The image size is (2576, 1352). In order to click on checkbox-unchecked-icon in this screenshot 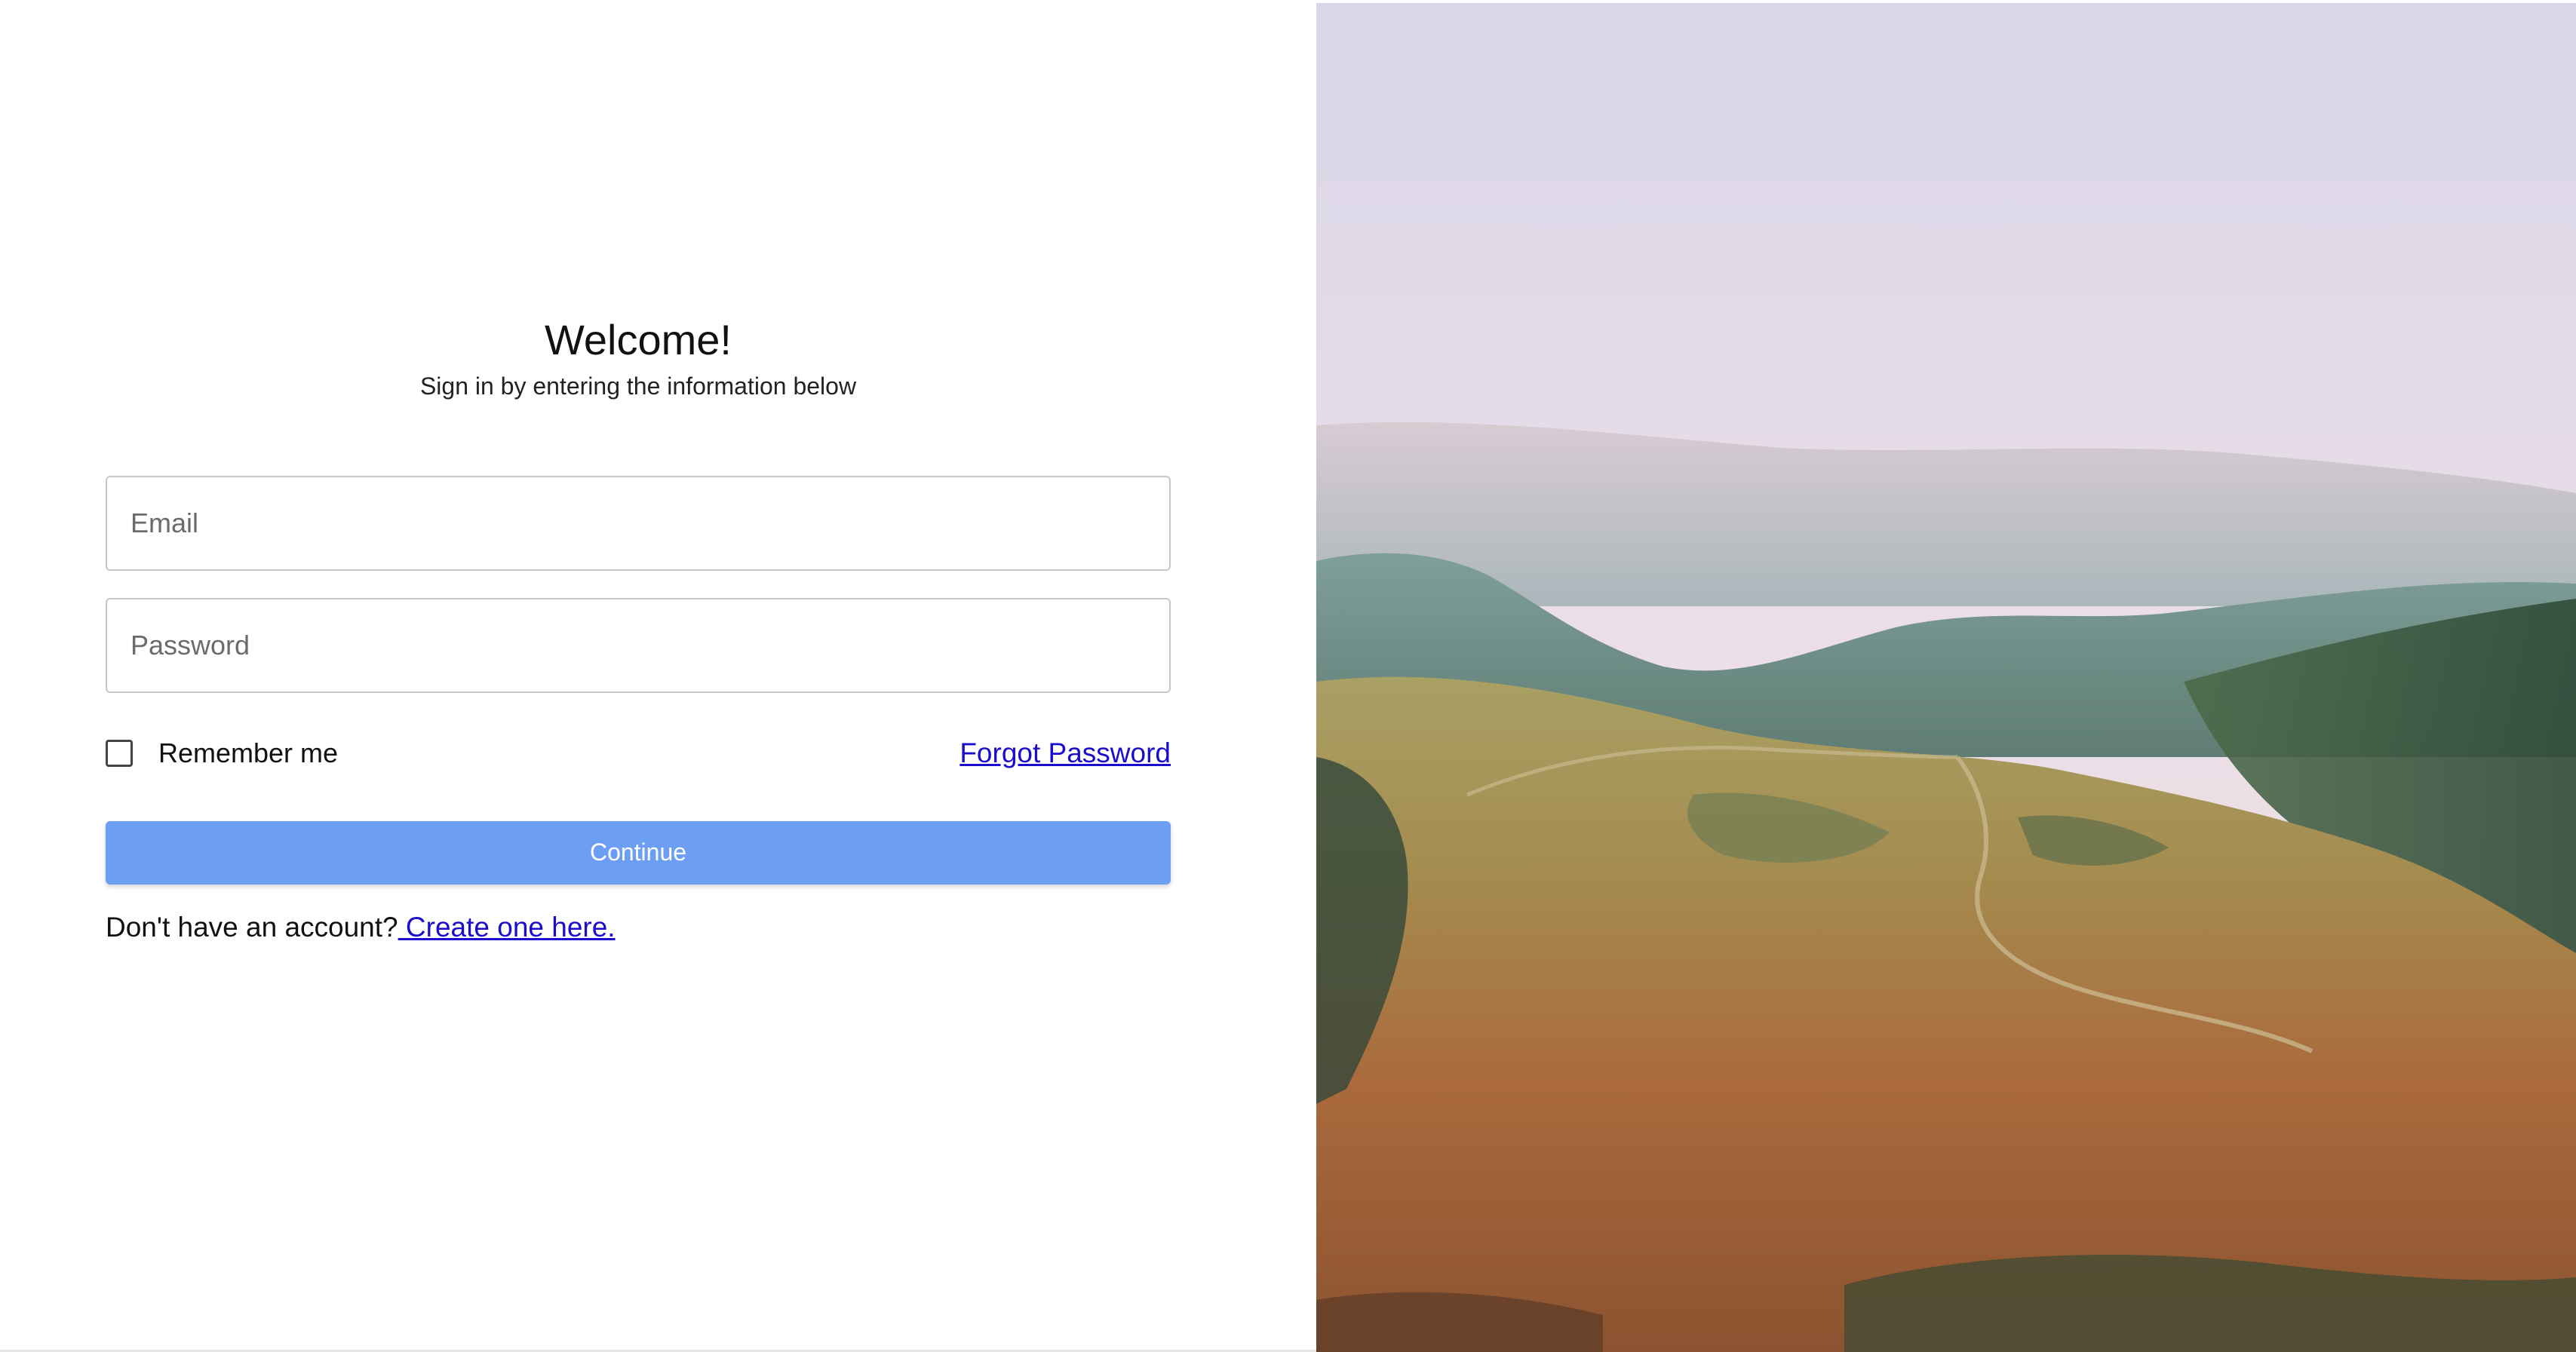, I will do `click(119, 753)`.